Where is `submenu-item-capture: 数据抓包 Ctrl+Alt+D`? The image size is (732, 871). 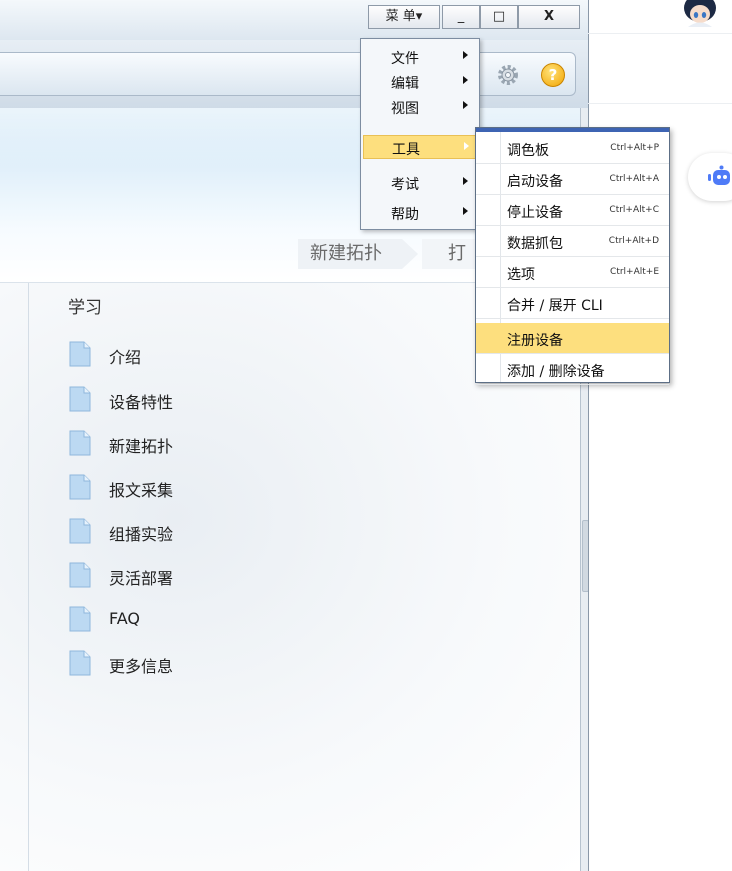
submenu-item-capture: 数据抓包 Ctrl+Alt+D is located at coordinates (572, 241).